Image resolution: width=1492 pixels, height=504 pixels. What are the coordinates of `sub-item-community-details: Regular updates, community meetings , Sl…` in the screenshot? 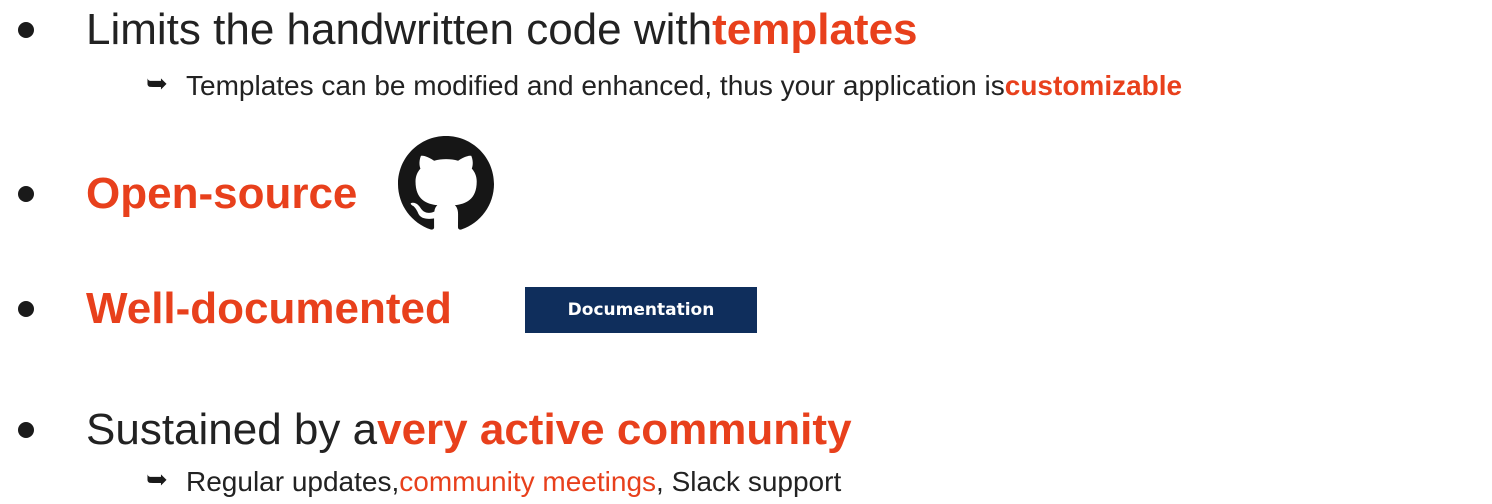 It's located at (513, 482).